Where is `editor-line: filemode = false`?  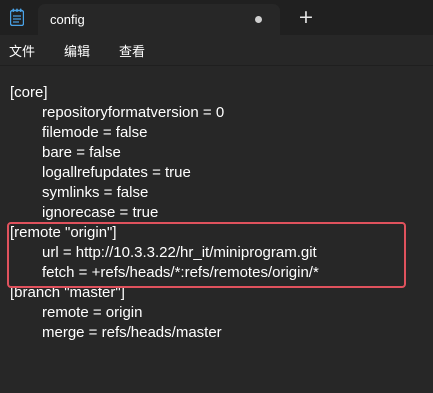
editor-line: filemode = false is located at coordinates (95, 132).